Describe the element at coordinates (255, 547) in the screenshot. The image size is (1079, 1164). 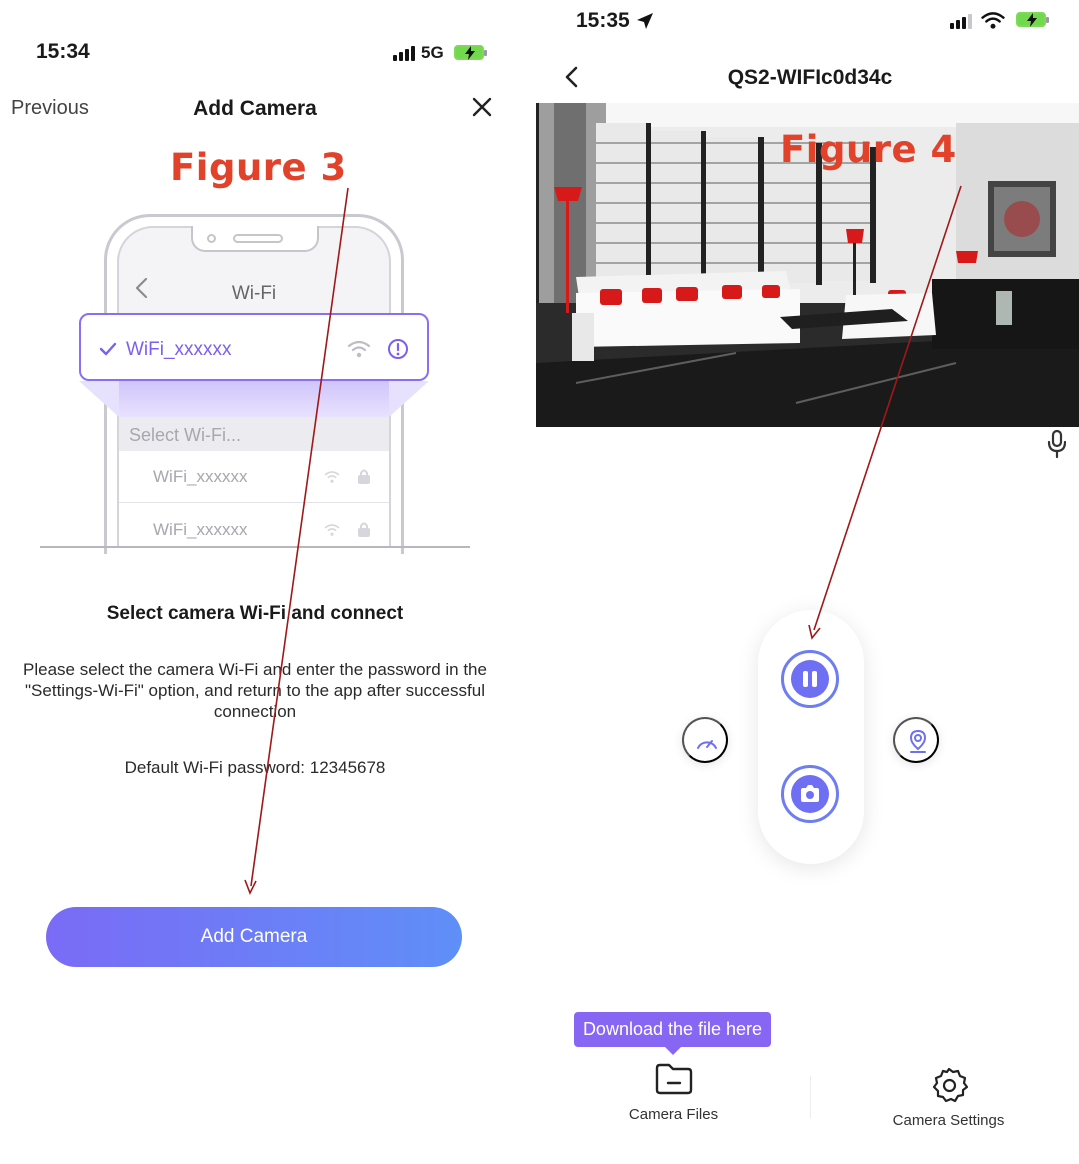
I see `illustration-baseline` at that location.